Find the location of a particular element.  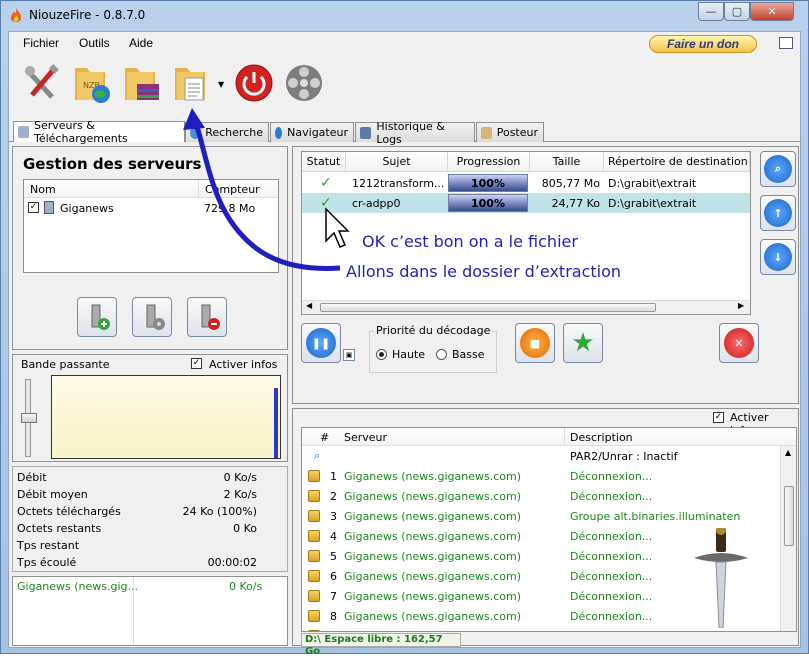

mouse-cursor-icon is located at coordinates (337, 227).